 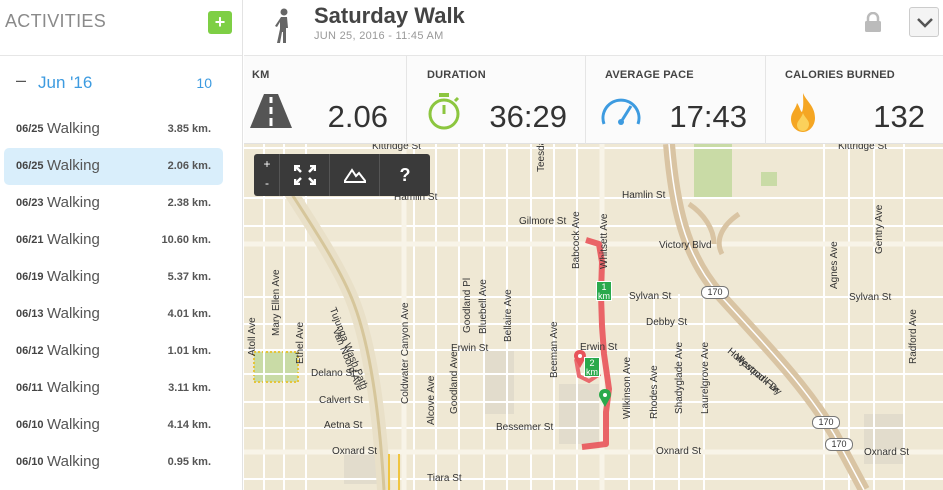 What do you see at coordinates (554, 349) in the screenshot?
I see `street-label: Beeman Ave` at bounding box center [554, 349].